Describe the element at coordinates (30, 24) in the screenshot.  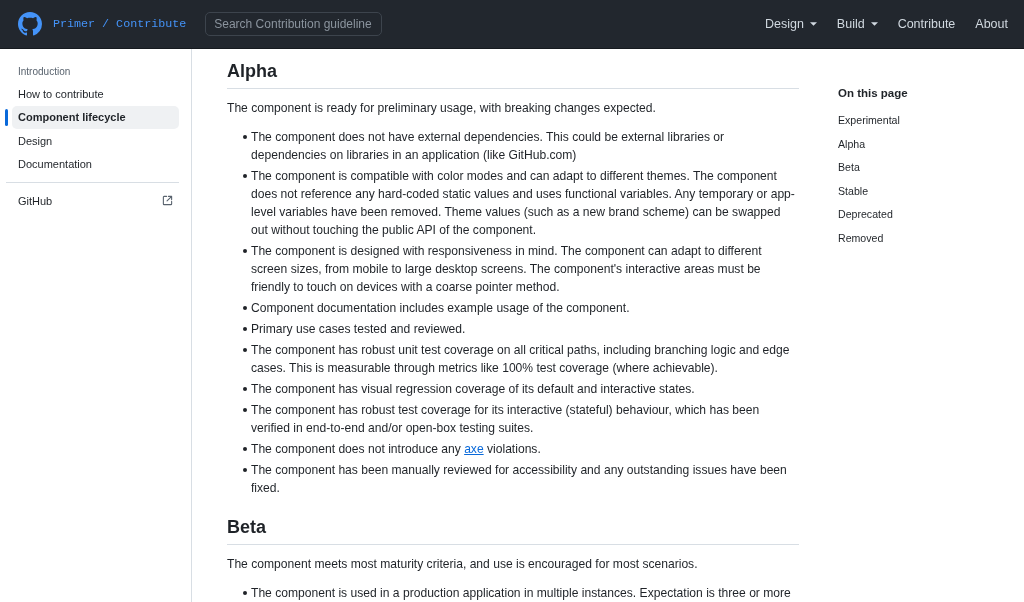
I see `logo-icon` at that location.